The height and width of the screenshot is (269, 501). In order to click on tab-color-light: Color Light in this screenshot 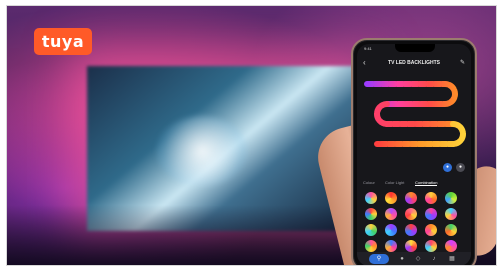, I will do `click(394, 182)`.